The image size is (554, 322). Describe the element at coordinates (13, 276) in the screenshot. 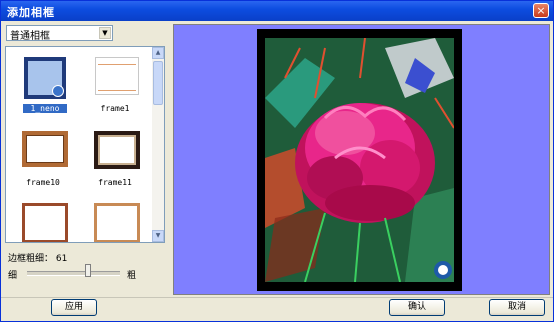

I see `thin-label: 细` at that location.